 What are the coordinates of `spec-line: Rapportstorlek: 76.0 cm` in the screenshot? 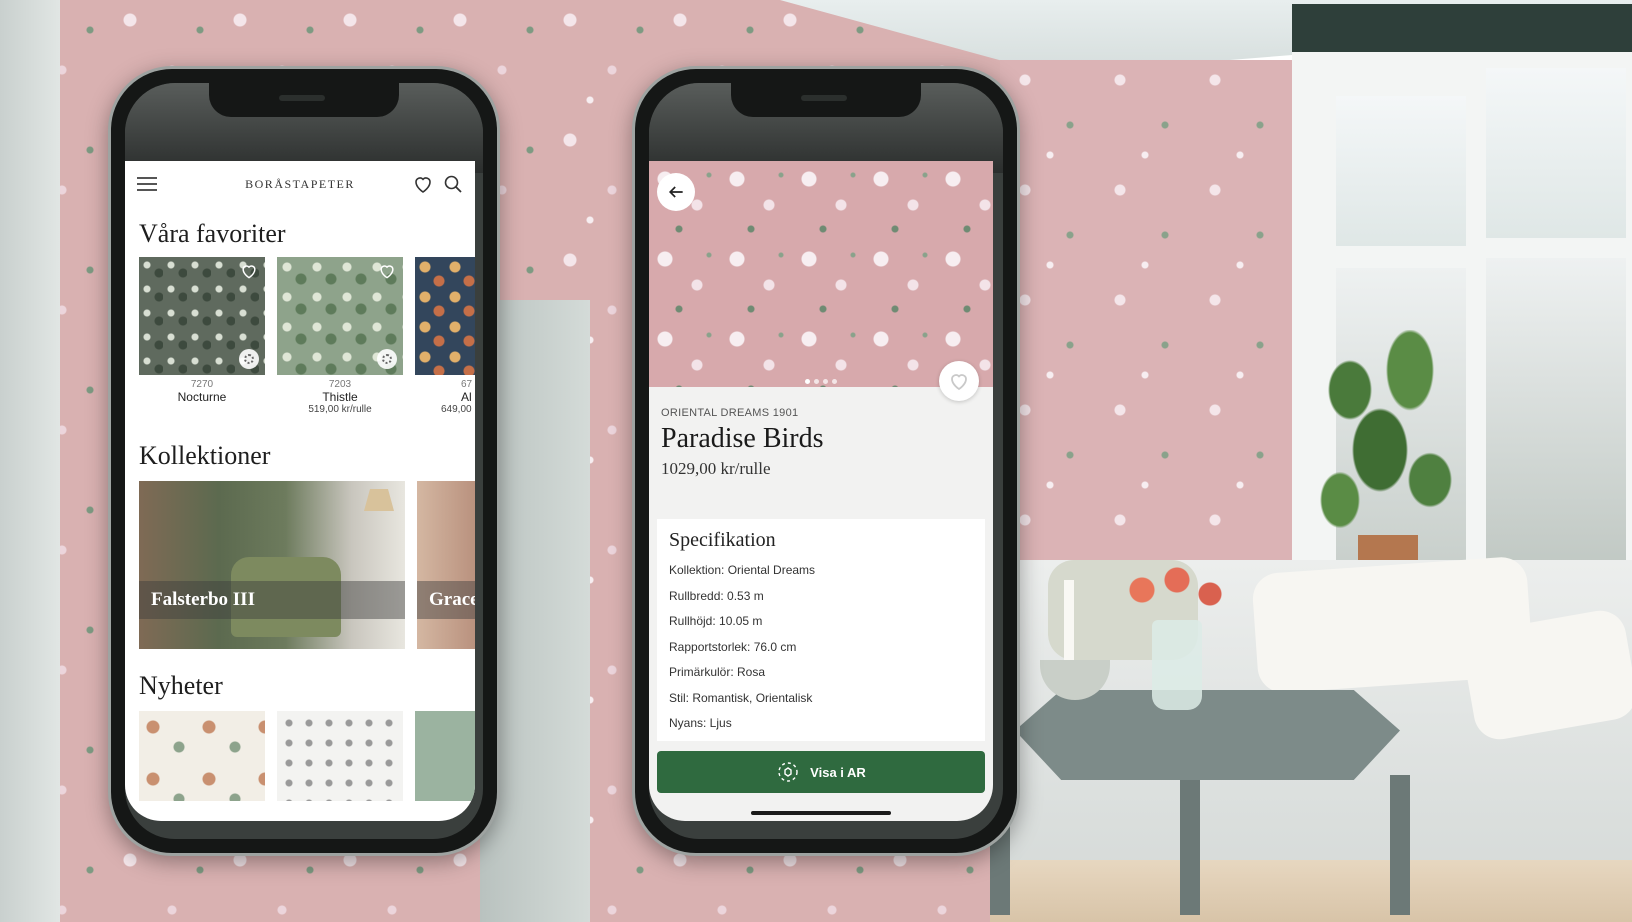 It's located at (733, 646).